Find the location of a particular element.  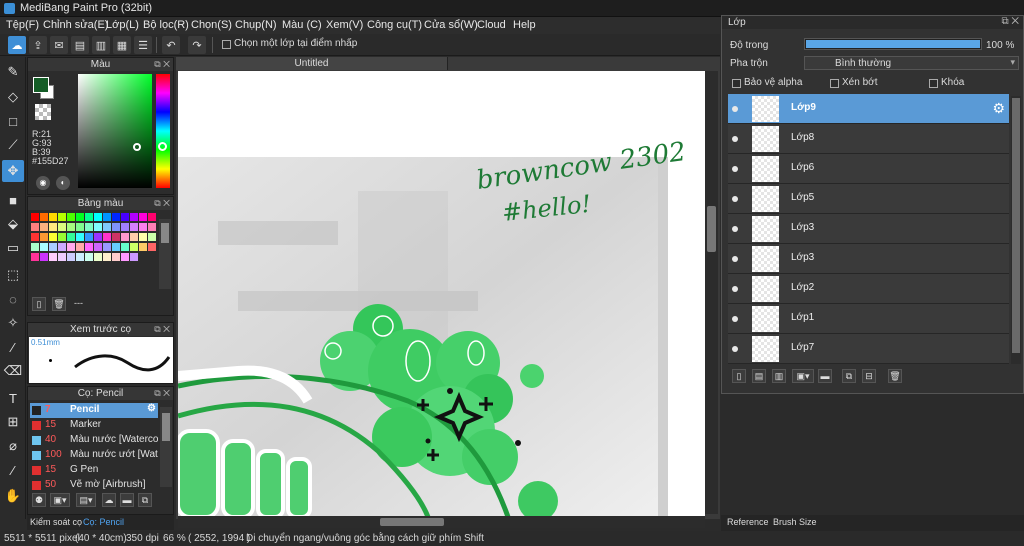

tab-reference: Reference is located at coordinates (748, 522).